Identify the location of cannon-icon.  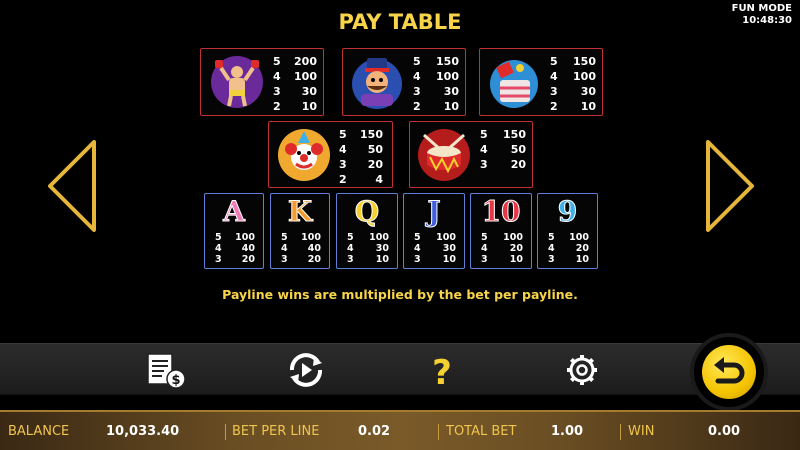
(514, 82).